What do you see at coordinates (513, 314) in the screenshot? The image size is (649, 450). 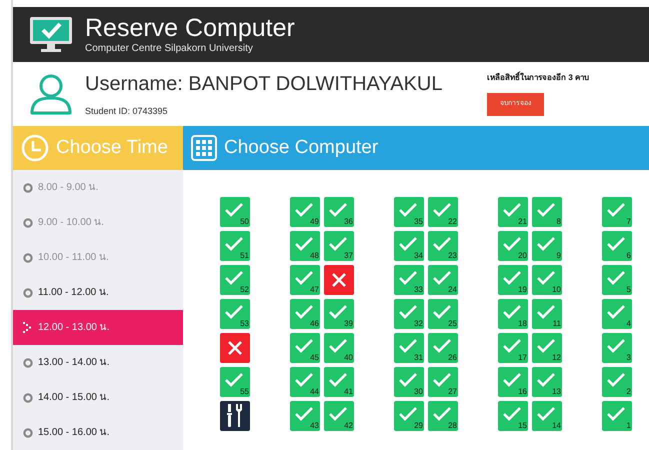 I see `computer-tile: 18` at bounding box center [513, 314].